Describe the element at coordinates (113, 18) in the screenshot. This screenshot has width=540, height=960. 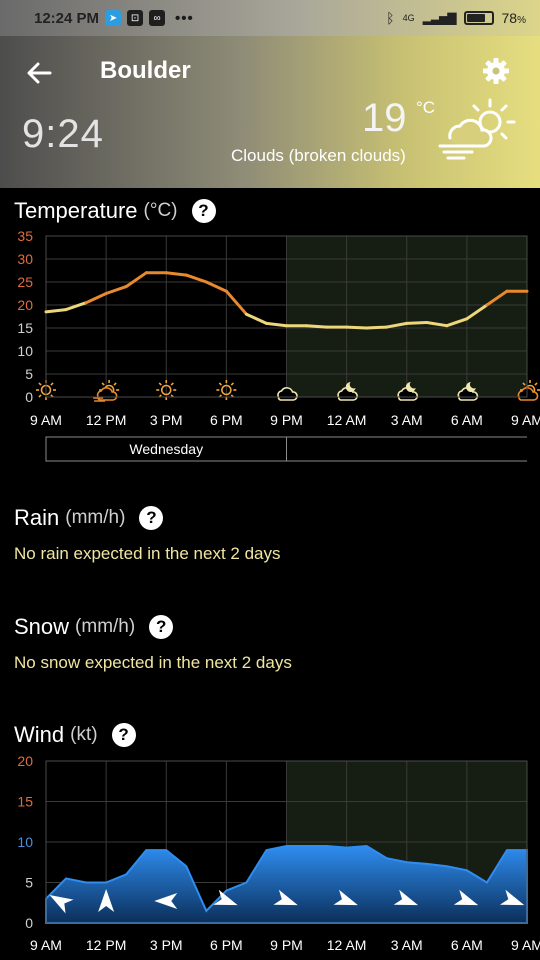
I see `telegram-icon: ➤` at that location.